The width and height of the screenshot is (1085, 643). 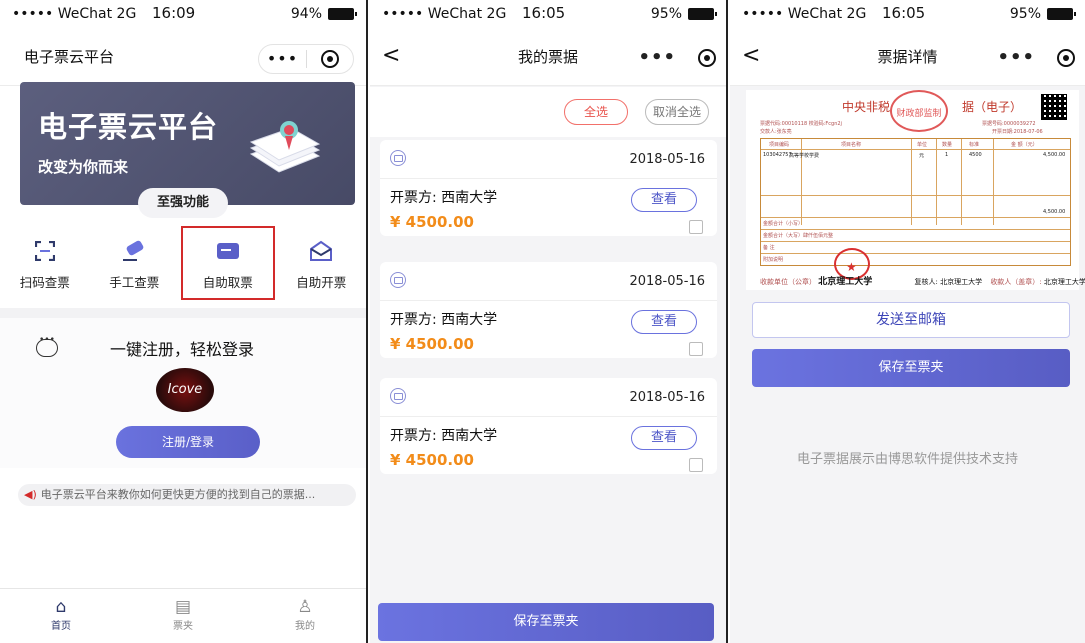 What do you see at coordinates (947, 155) in the screenshot?
I see `item-qty: 1` at bounding box center [947, 155].